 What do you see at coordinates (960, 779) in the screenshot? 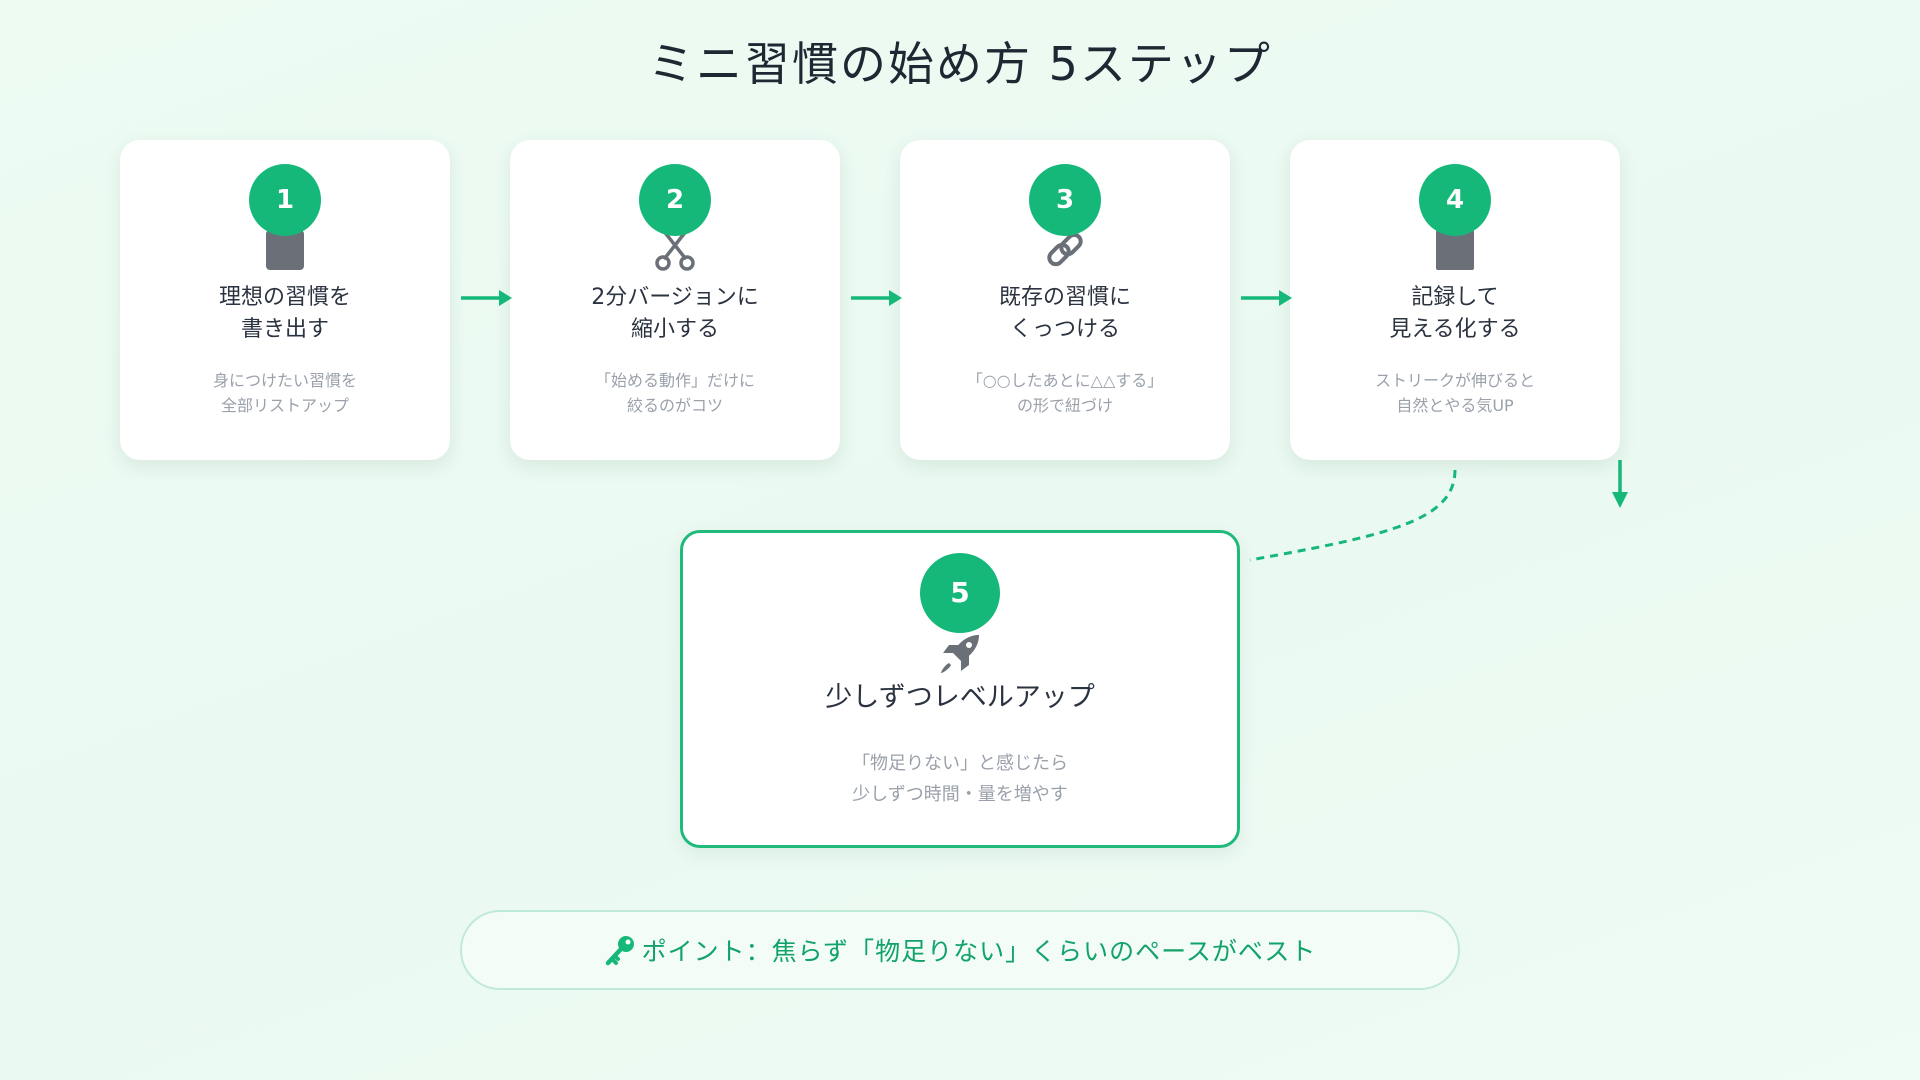
I see `step-description: 「物足りない」と感じたら 少しずつ時間・量を増やす` at bounding box center [960, 779].